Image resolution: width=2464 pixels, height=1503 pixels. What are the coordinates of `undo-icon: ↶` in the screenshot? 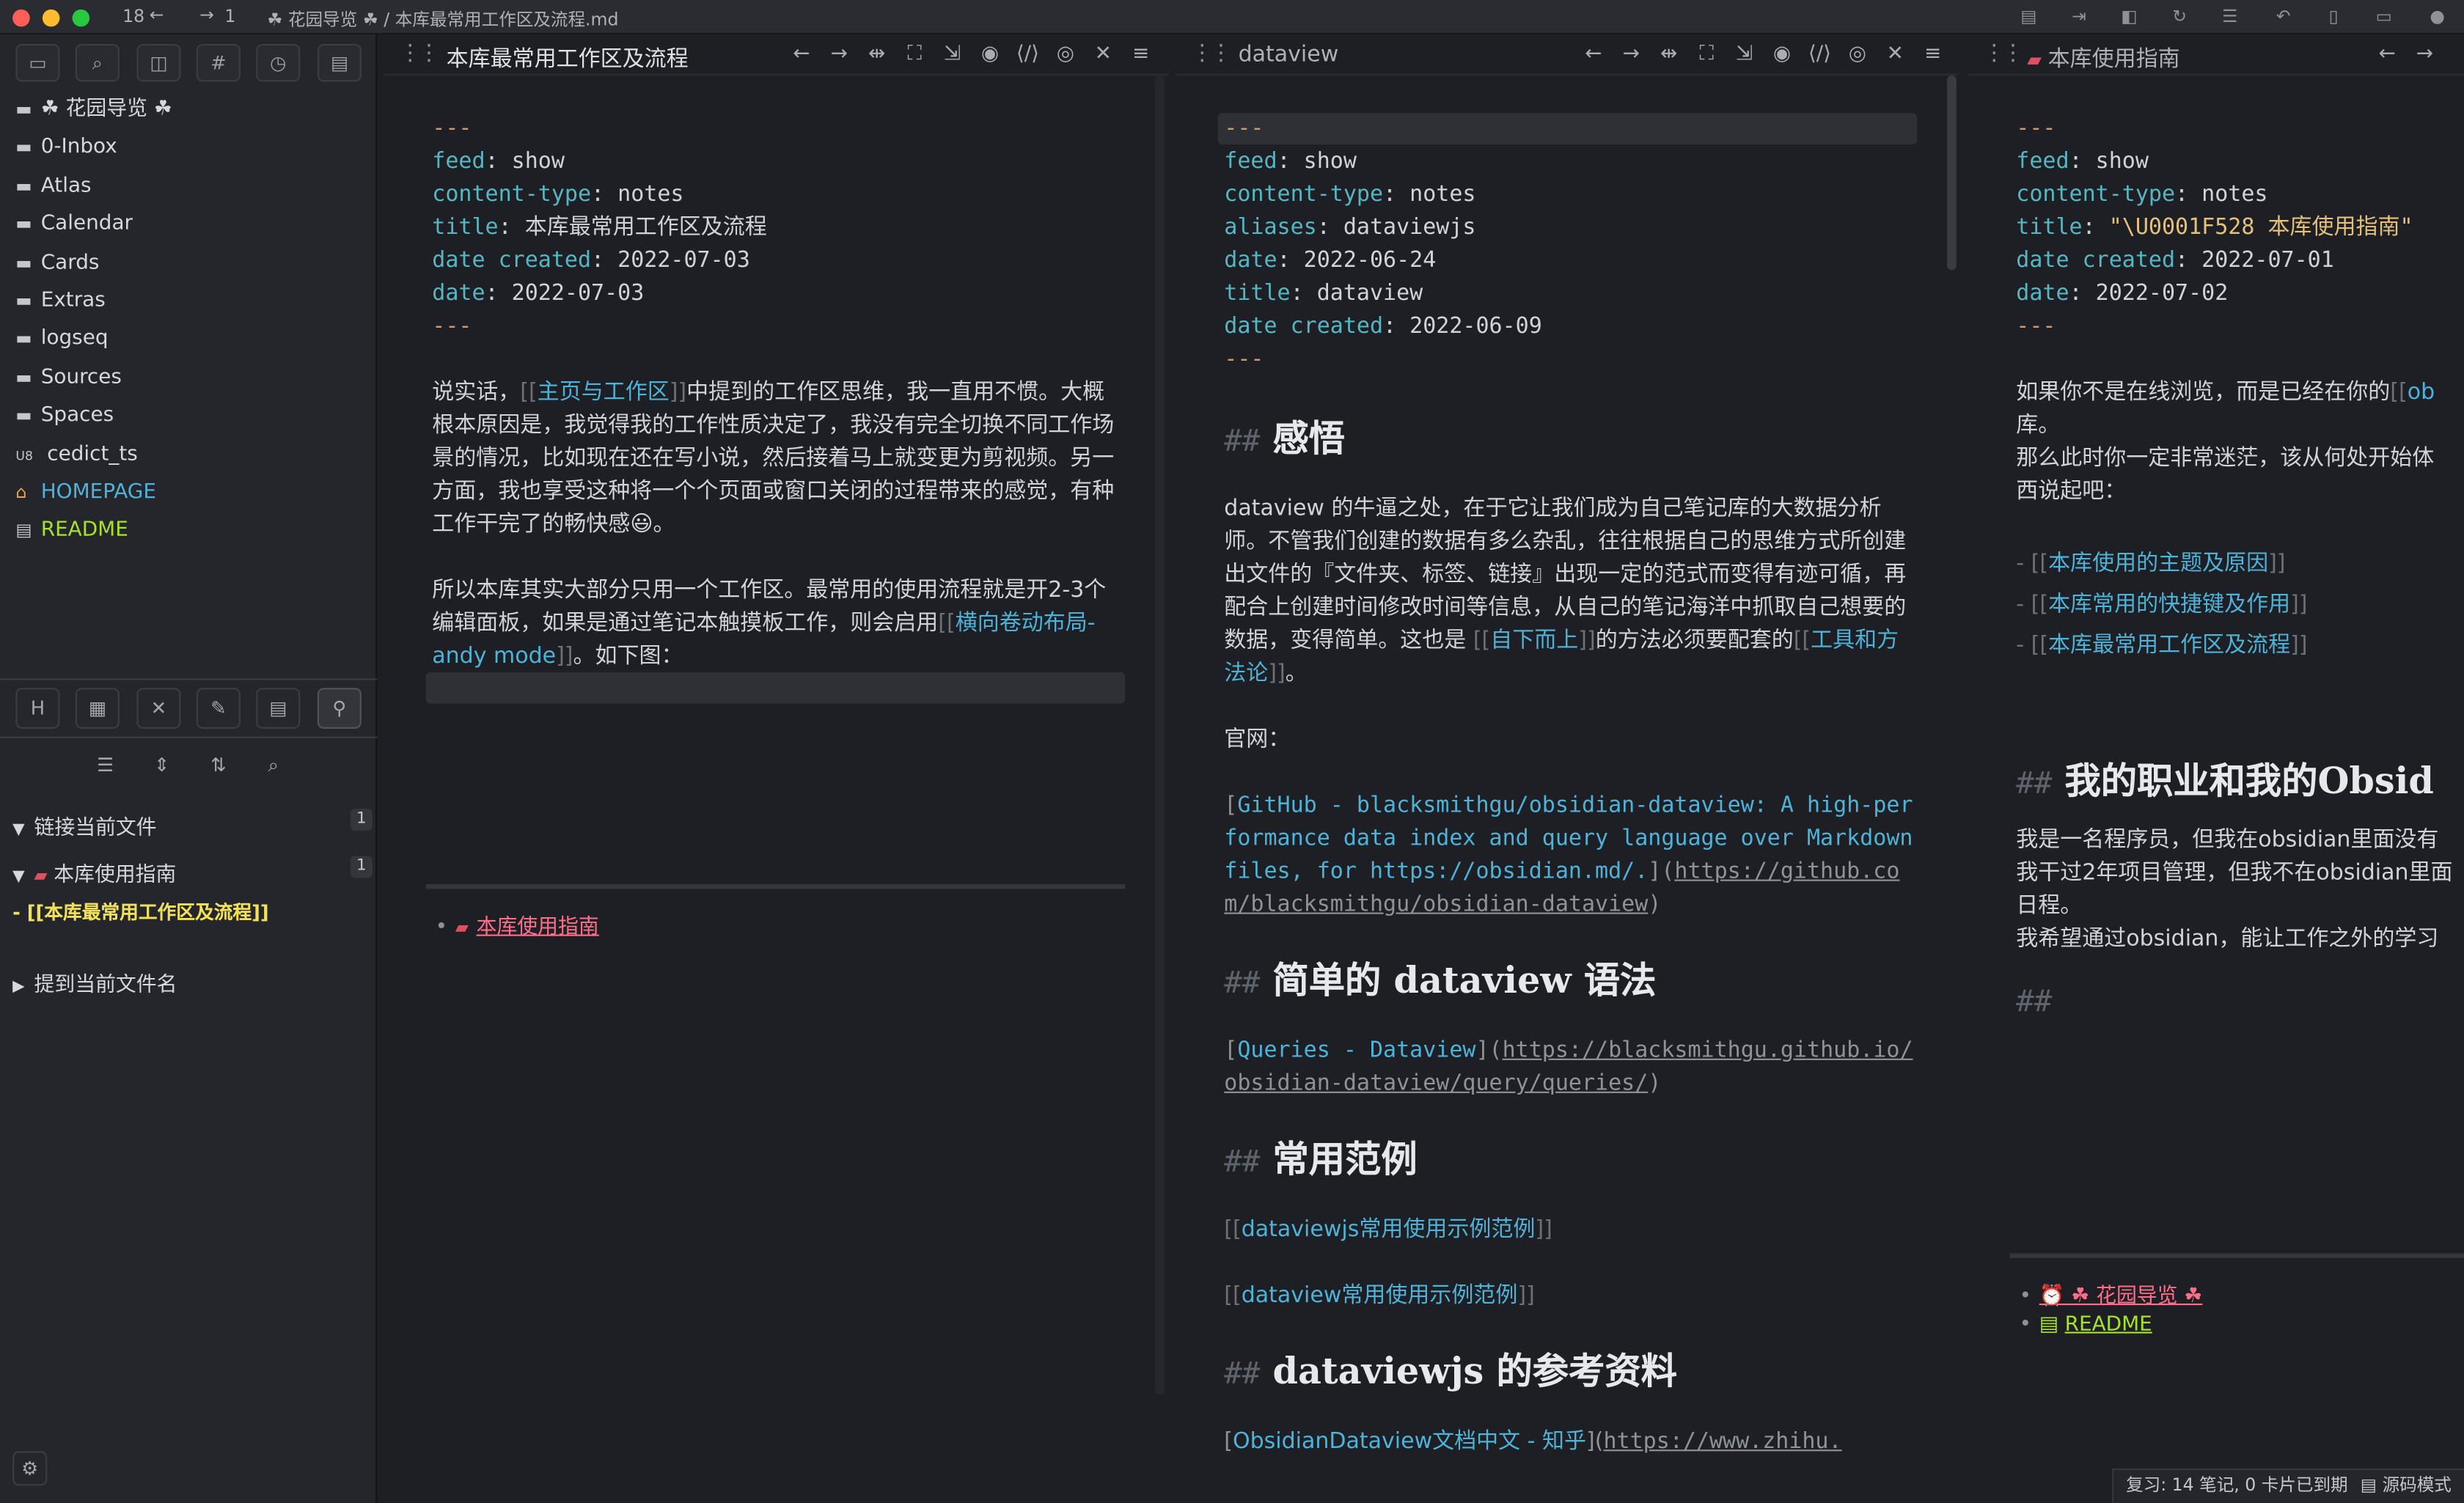 It's located at (2282, 17).